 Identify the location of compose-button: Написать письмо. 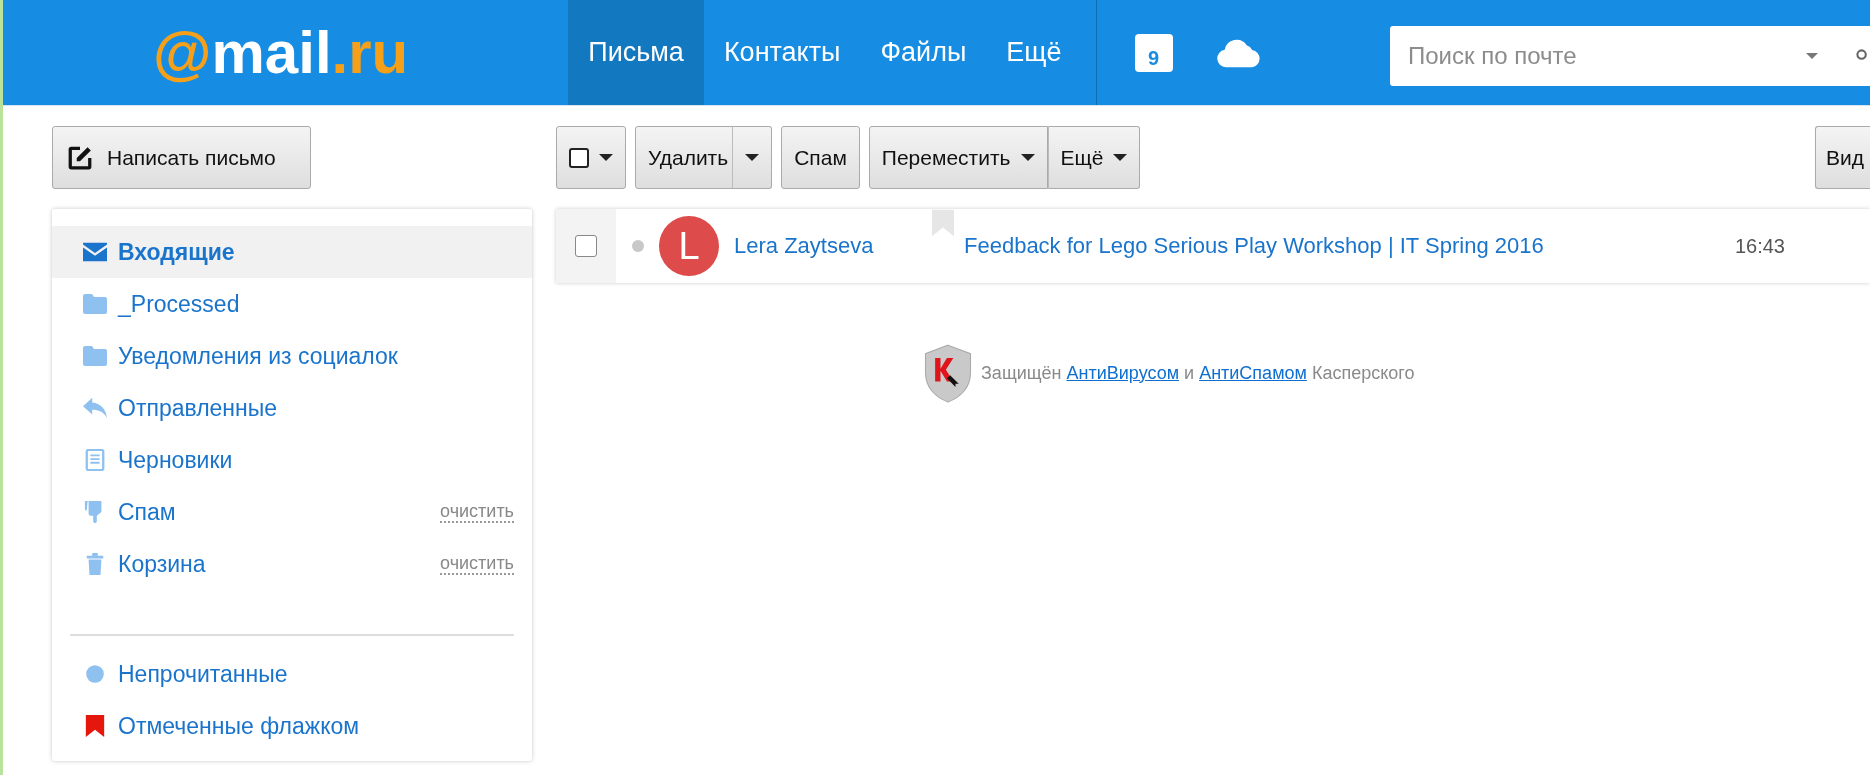
(181, 157).